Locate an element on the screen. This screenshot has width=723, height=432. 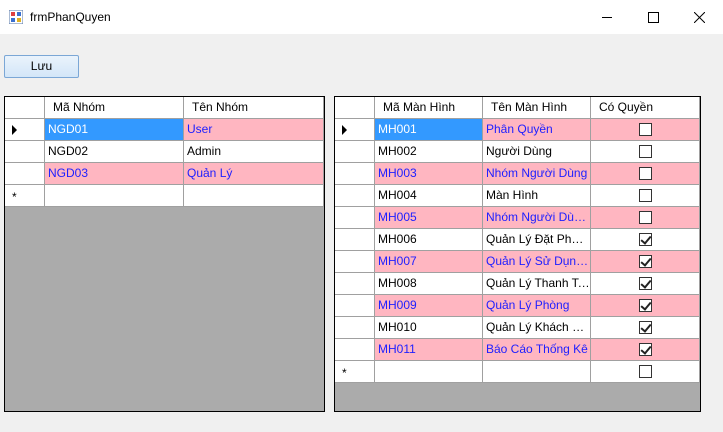
screen-code-cell: MH009 is located at coordinates (429, 306).